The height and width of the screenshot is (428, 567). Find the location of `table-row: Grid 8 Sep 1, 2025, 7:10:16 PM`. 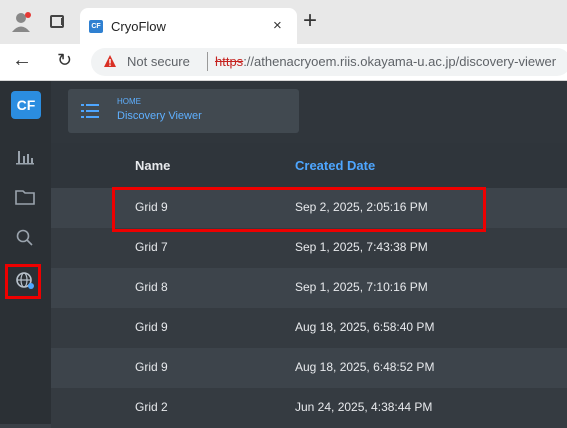

table-row: Grid 8 Sep 1, 2025, 7:10:16 PM is located at coordinates (309, 288).